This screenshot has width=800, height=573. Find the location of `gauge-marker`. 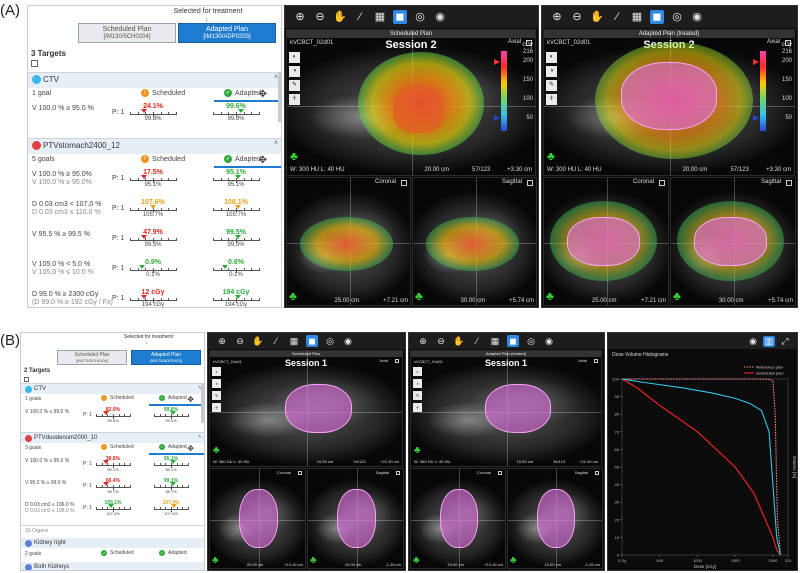

gauge-marker is located at coordinates (172, 413).